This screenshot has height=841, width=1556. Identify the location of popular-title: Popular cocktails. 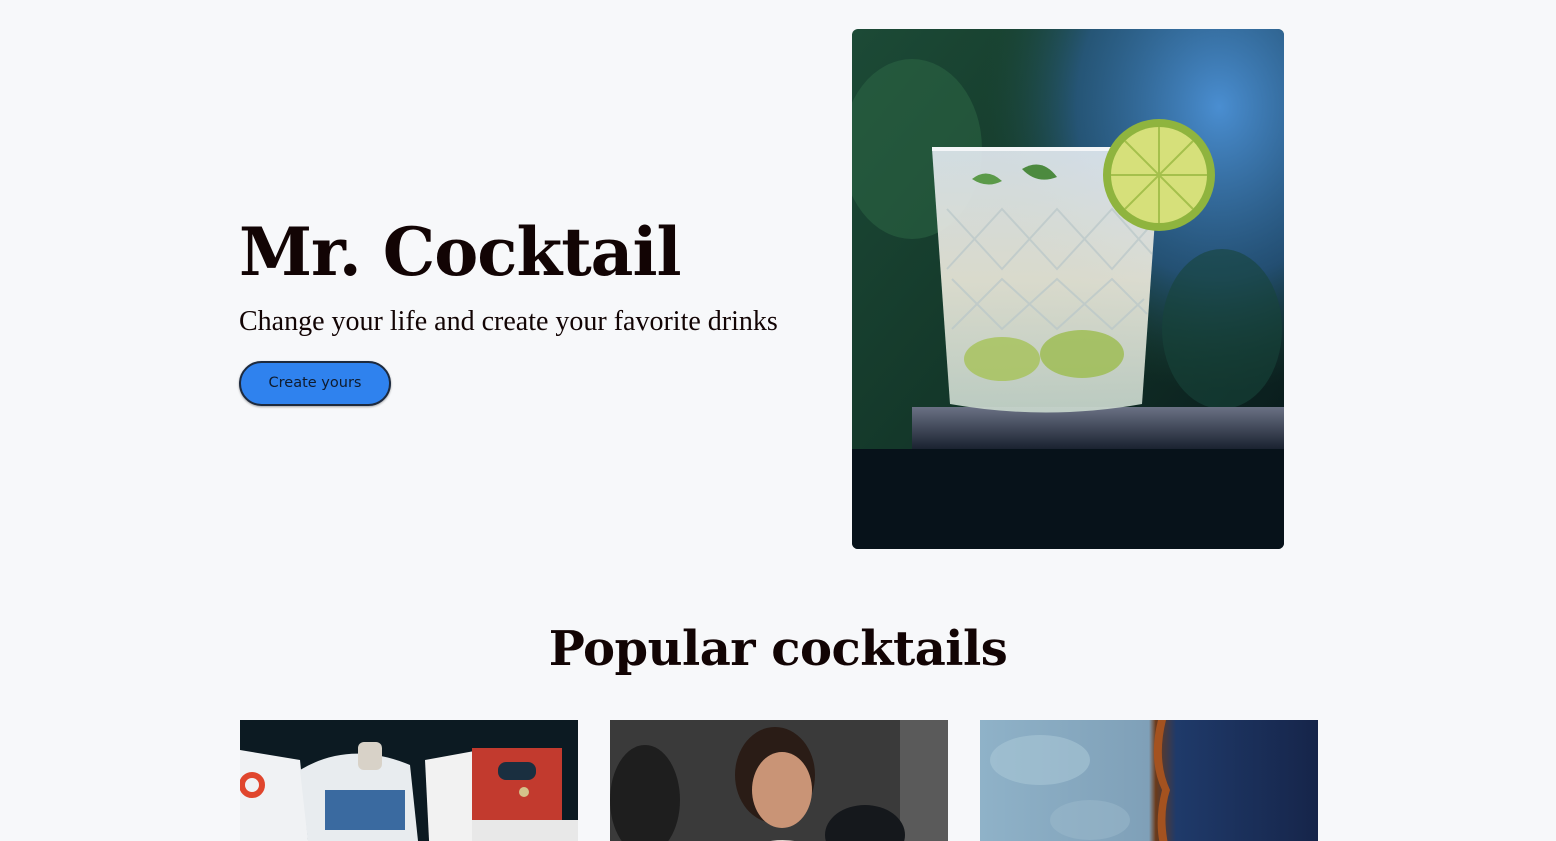
(778, 649).